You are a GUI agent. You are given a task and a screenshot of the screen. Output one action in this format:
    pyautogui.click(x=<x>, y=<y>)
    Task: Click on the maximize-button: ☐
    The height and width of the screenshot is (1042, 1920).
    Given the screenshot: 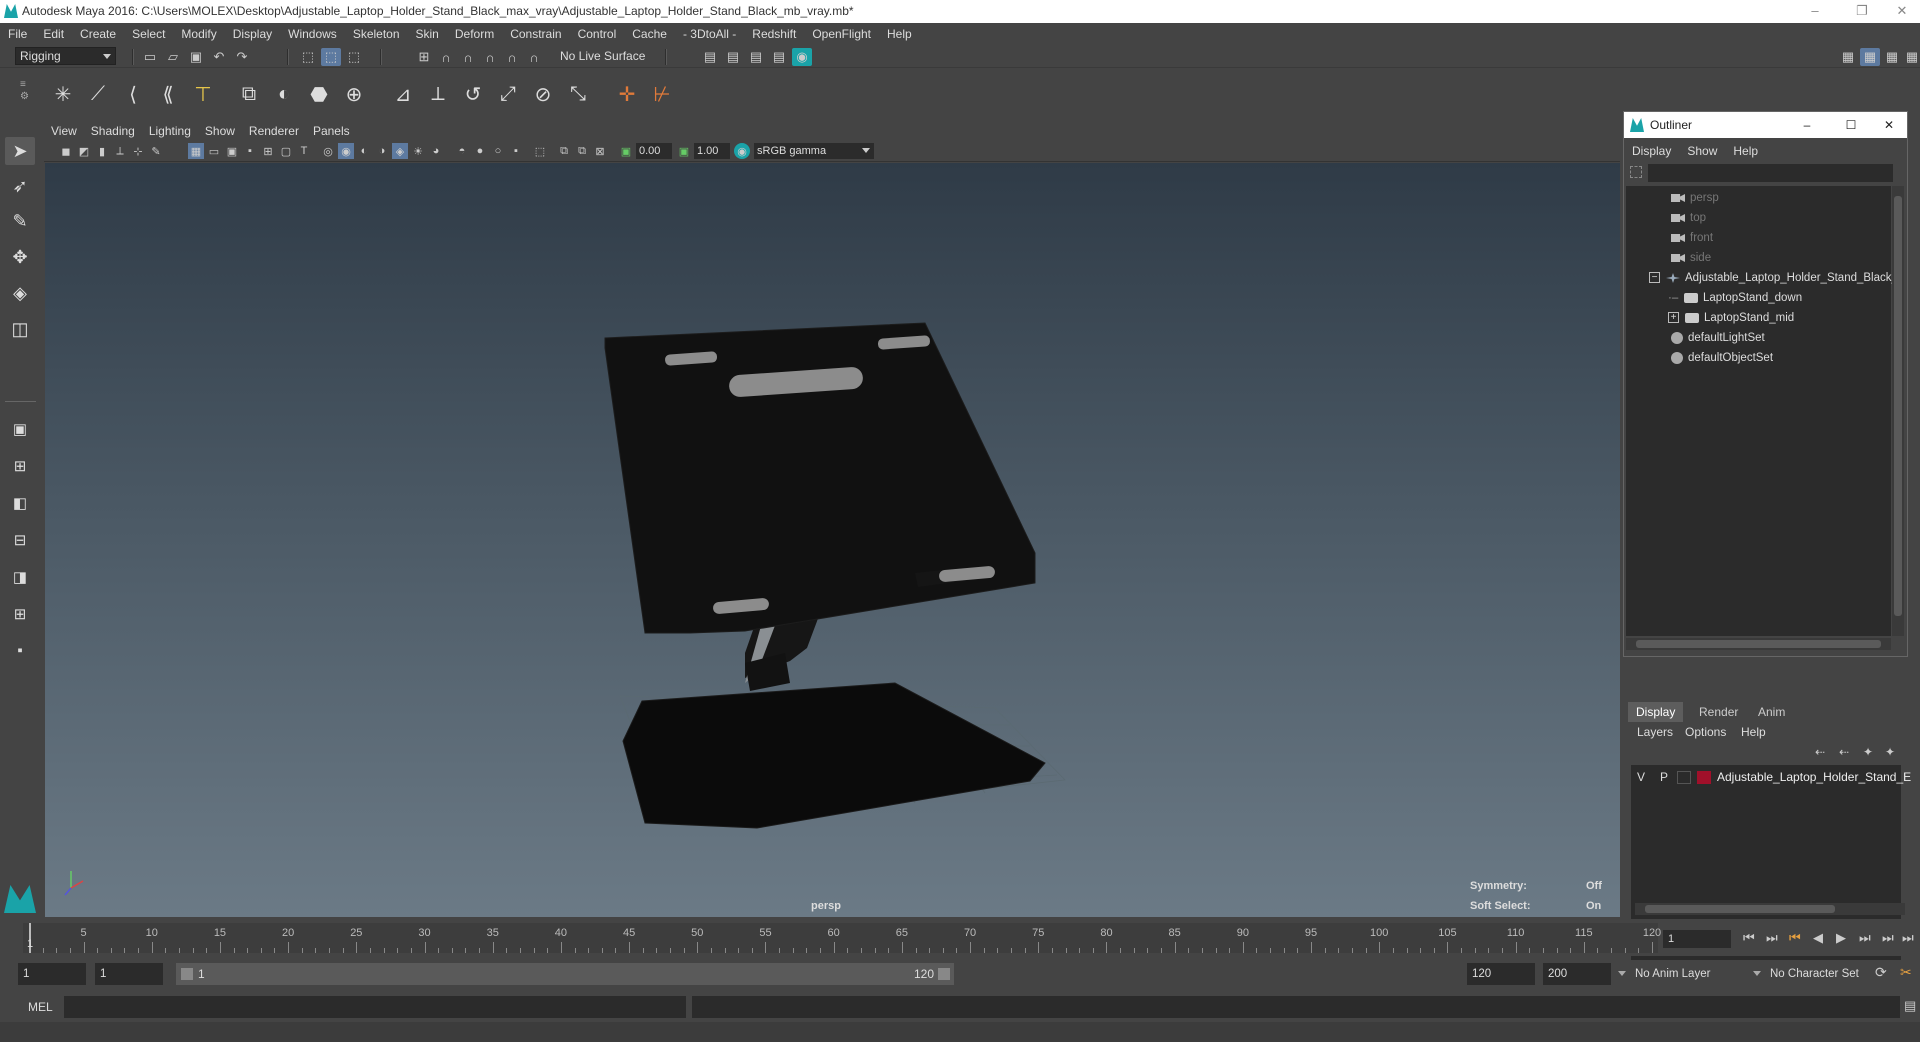 What is the action you would take?
    pyautogui.click(x=1851, y=125)
    